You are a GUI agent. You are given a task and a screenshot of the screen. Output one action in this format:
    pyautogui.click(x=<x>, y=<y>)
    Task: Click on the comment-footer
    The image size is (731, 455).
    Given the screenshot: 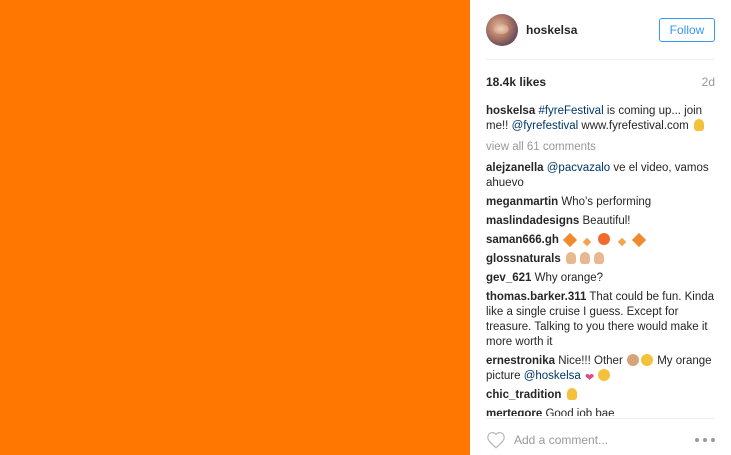 What is the action you would take?
    pyautogui.click(x=600, y=440)
    